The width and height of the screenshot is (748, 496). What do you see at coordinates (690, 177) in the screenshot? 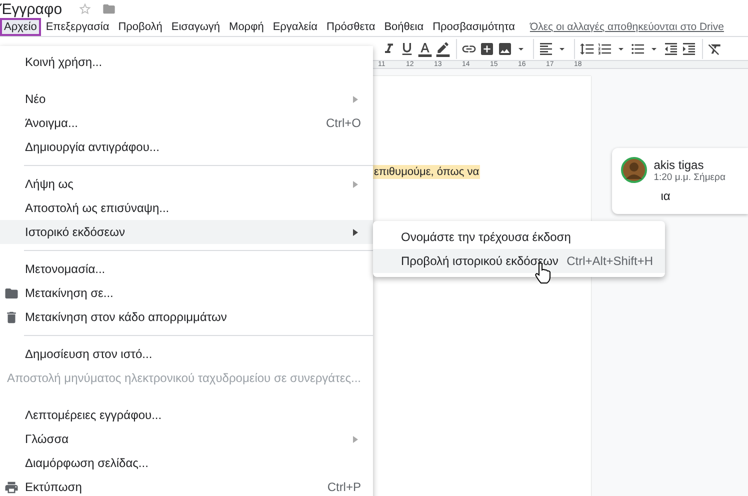
I see `comment-time: 1:20 μ.μ. Σήμερα` at bounding box center [690, 177].